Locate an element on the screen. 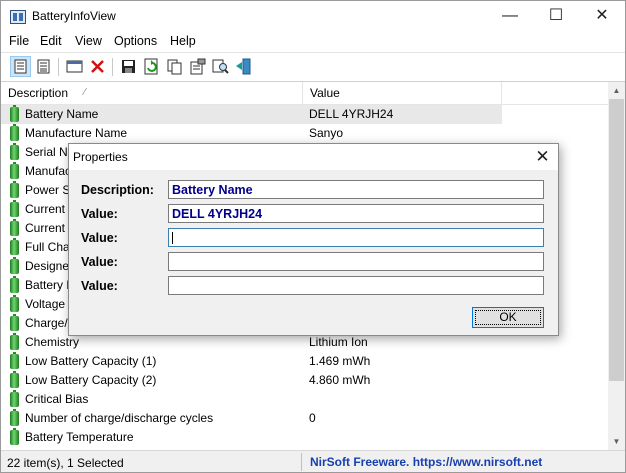 The width and height of the screenshot is (626, 473). column-header-value-label: Value is located at coordinates (325, 93).